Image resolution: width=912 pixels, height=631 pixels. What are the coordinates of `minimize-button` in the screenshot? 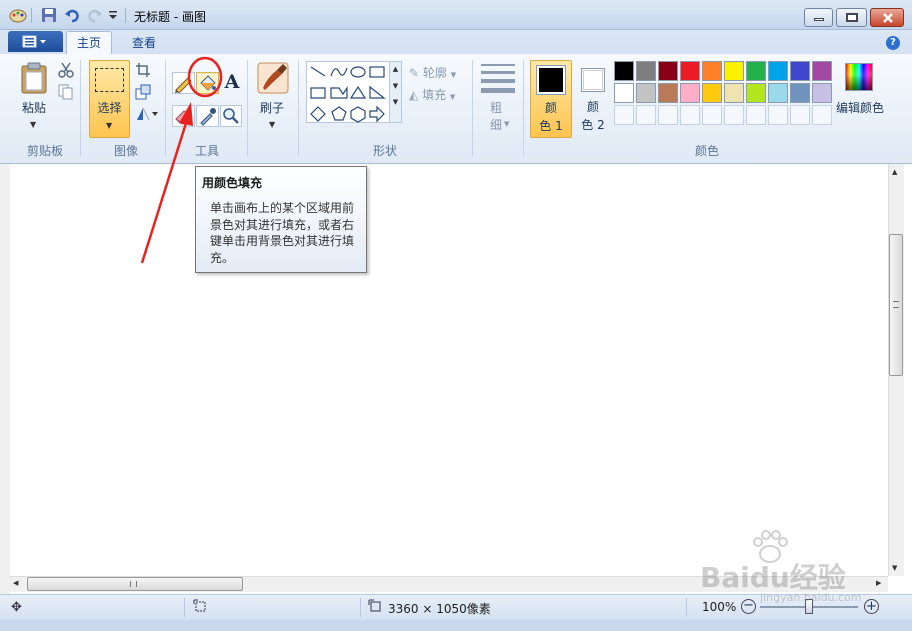 It's located at (818, 17).